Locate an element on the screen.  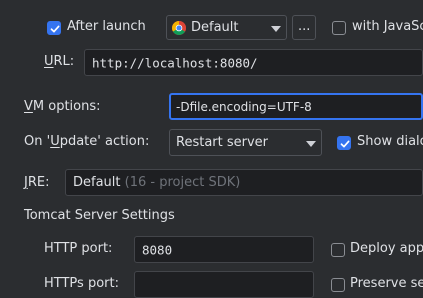
https-port-label: HTTPs port: is located at coordinates (81, 283).